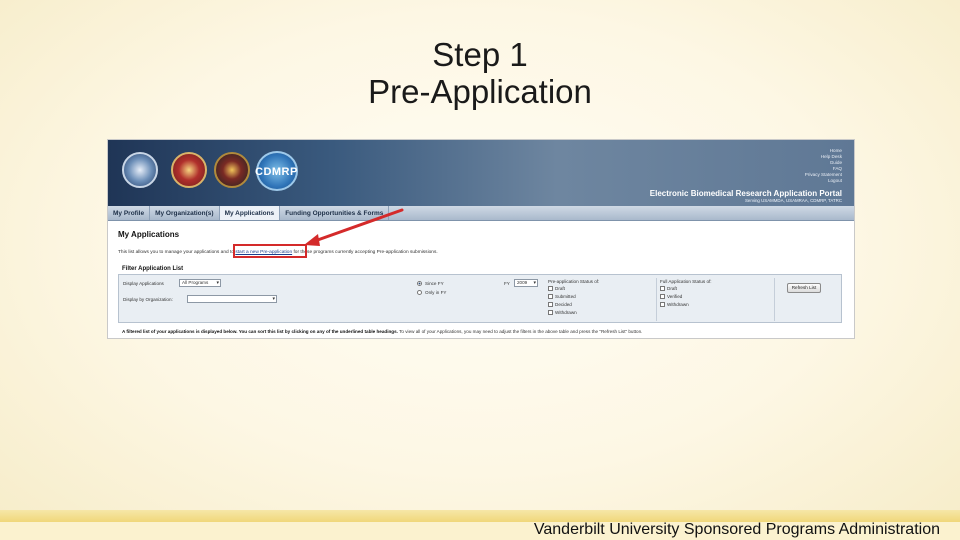 Image resolution: width=960 pixels, height=540 pixels. Describe the element at coordinates (270, 251) in the screenshot. I see `highlight-box` at that location.